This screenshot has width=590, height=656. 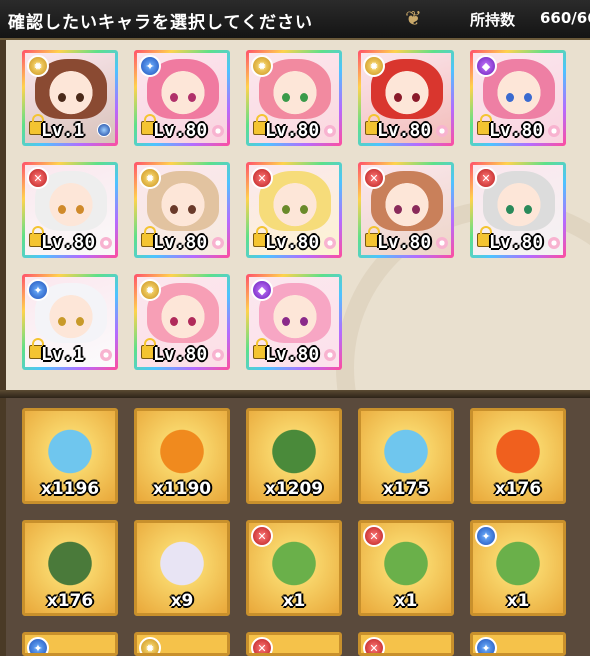 What do you see at coordinates (294, 489) in the screenshot?
I see `material-quantity: x1209` at bounding box center [294, 489].